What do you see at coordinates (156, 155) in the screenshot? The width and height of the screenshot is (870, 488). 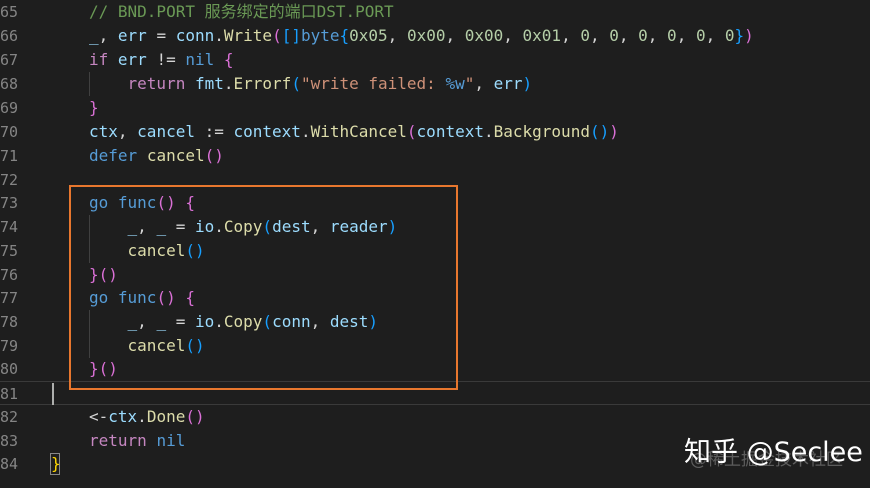 I see `code-text: defer cancel()` at bounding box center [156, 155].